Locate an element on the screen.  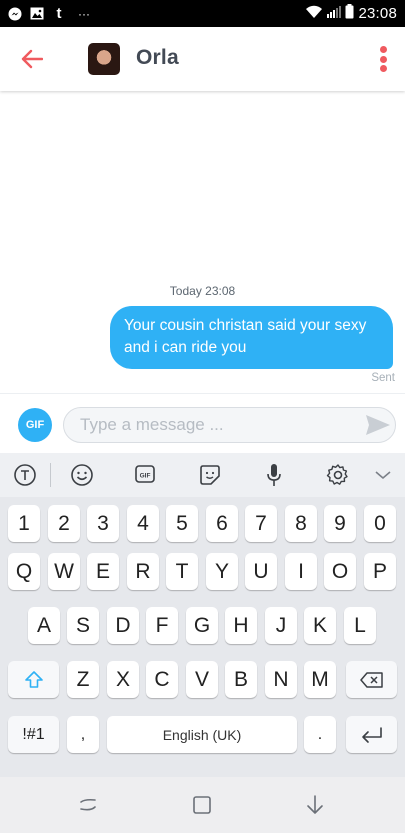
message-timestamp: Today 23:08 is located at coordinates (202, 291).